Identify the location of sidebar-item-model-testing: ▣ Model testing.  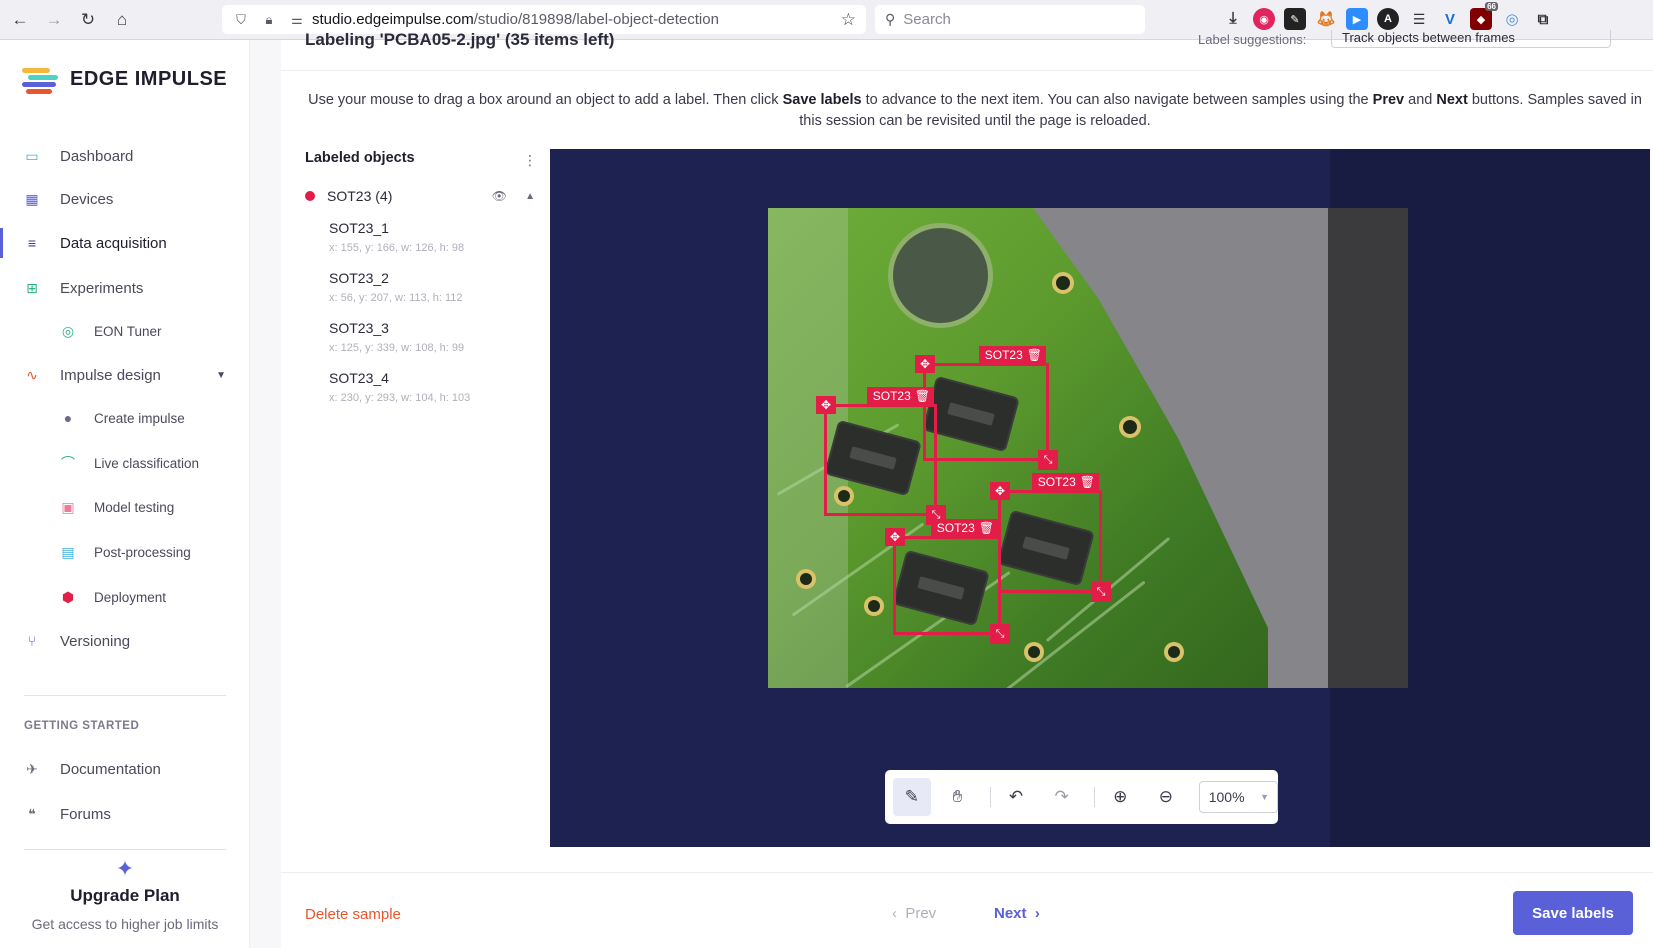
(125, 507).